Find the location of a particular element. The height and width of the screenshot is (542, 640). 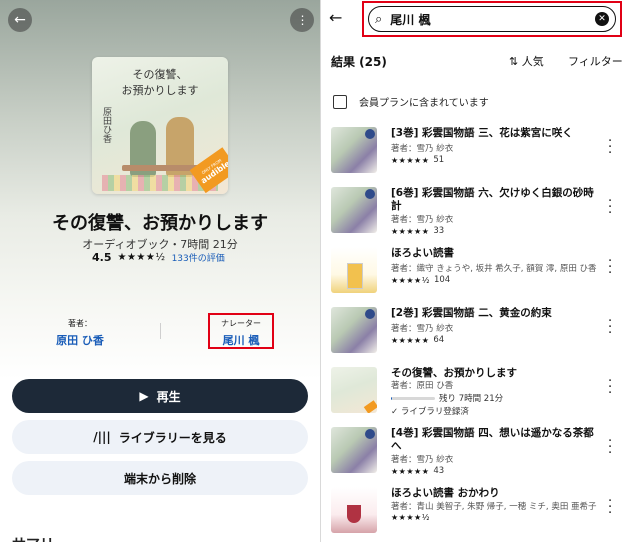

view-library-button: /||| ライブラリーを見る is located at coordinates (160, 437).